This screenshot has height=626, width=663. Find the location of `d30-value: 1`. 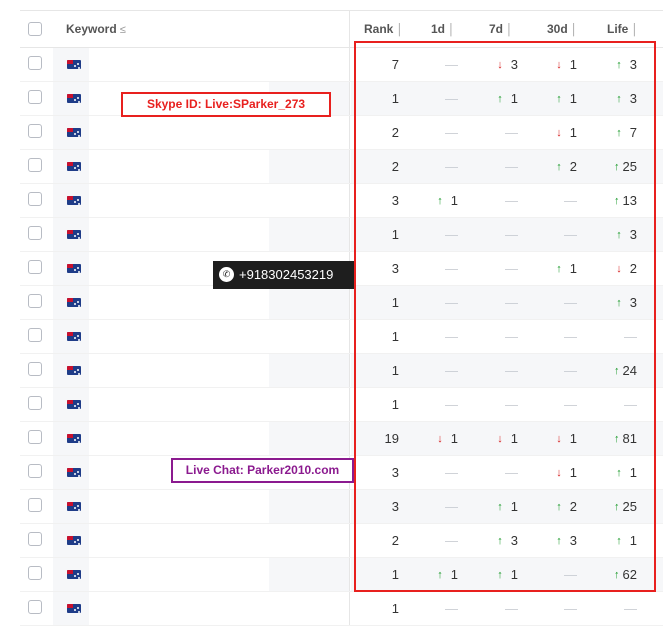

d30-value: 1 is located at coordinates (573, 268).